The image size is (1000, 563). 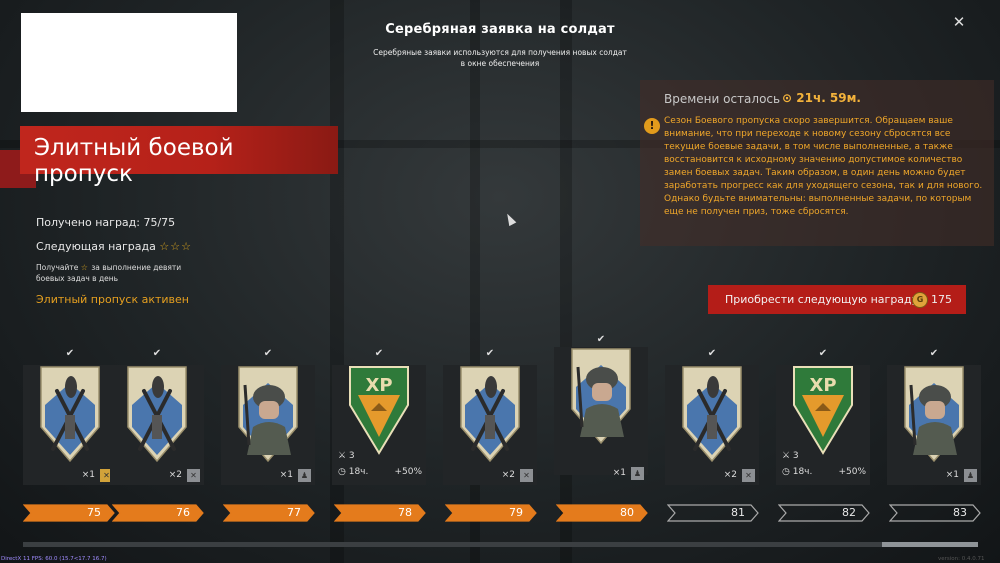 I want to click on boost-duration: ◷ 18ч., so click(x=797, y=472).